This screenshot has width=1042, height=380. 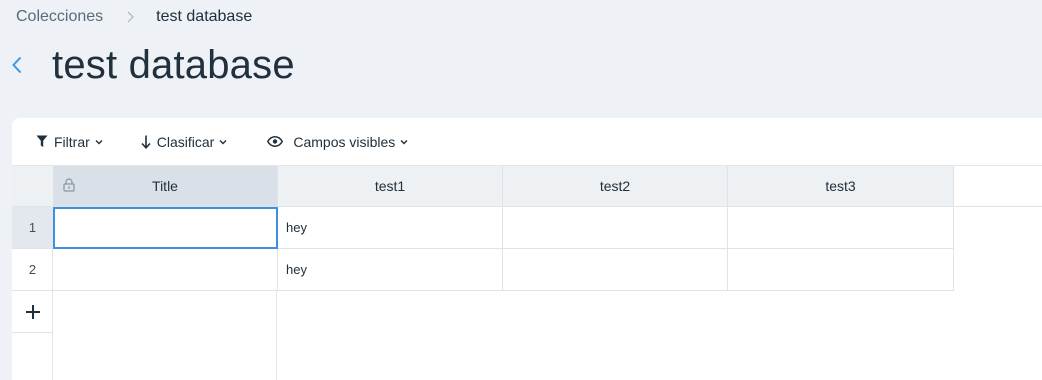 What do you see at coordinates (173, 64) in the screenshot?
I see `page-title: test database` at bounding box center [173, 64].